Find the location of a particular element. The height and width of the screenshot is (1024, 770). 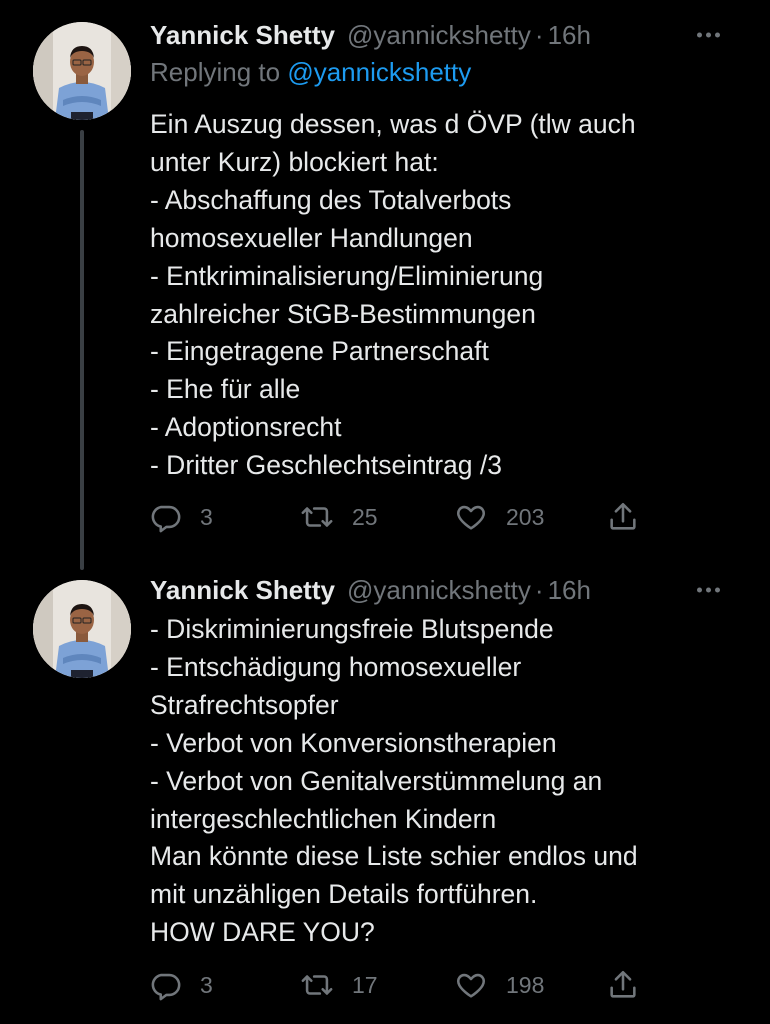

replying-to-handle-link: @yannickshetty is located at coordinates (379, 72).